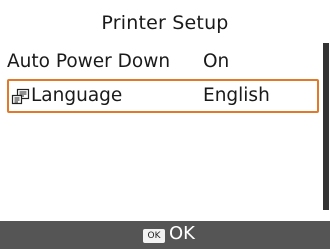 The image size is (330, 249). What do you see at coordinates (154, 236) in the screenshot?
I see `ok-key-icon: OK` at bounding box center [154, 236].